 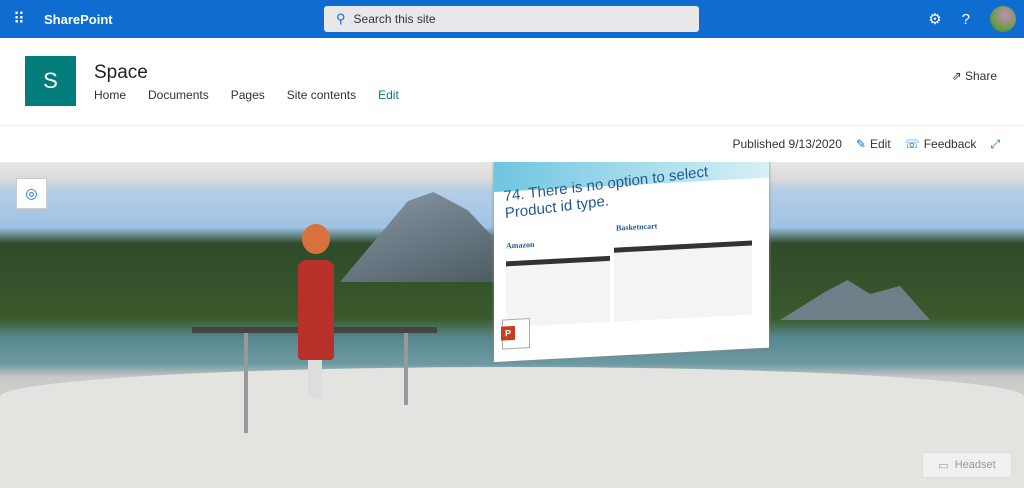 What do you see at coordinates (178, 95) in the screenshot?
I see `nav-documents: Documents` at bounding box center [178, 95].